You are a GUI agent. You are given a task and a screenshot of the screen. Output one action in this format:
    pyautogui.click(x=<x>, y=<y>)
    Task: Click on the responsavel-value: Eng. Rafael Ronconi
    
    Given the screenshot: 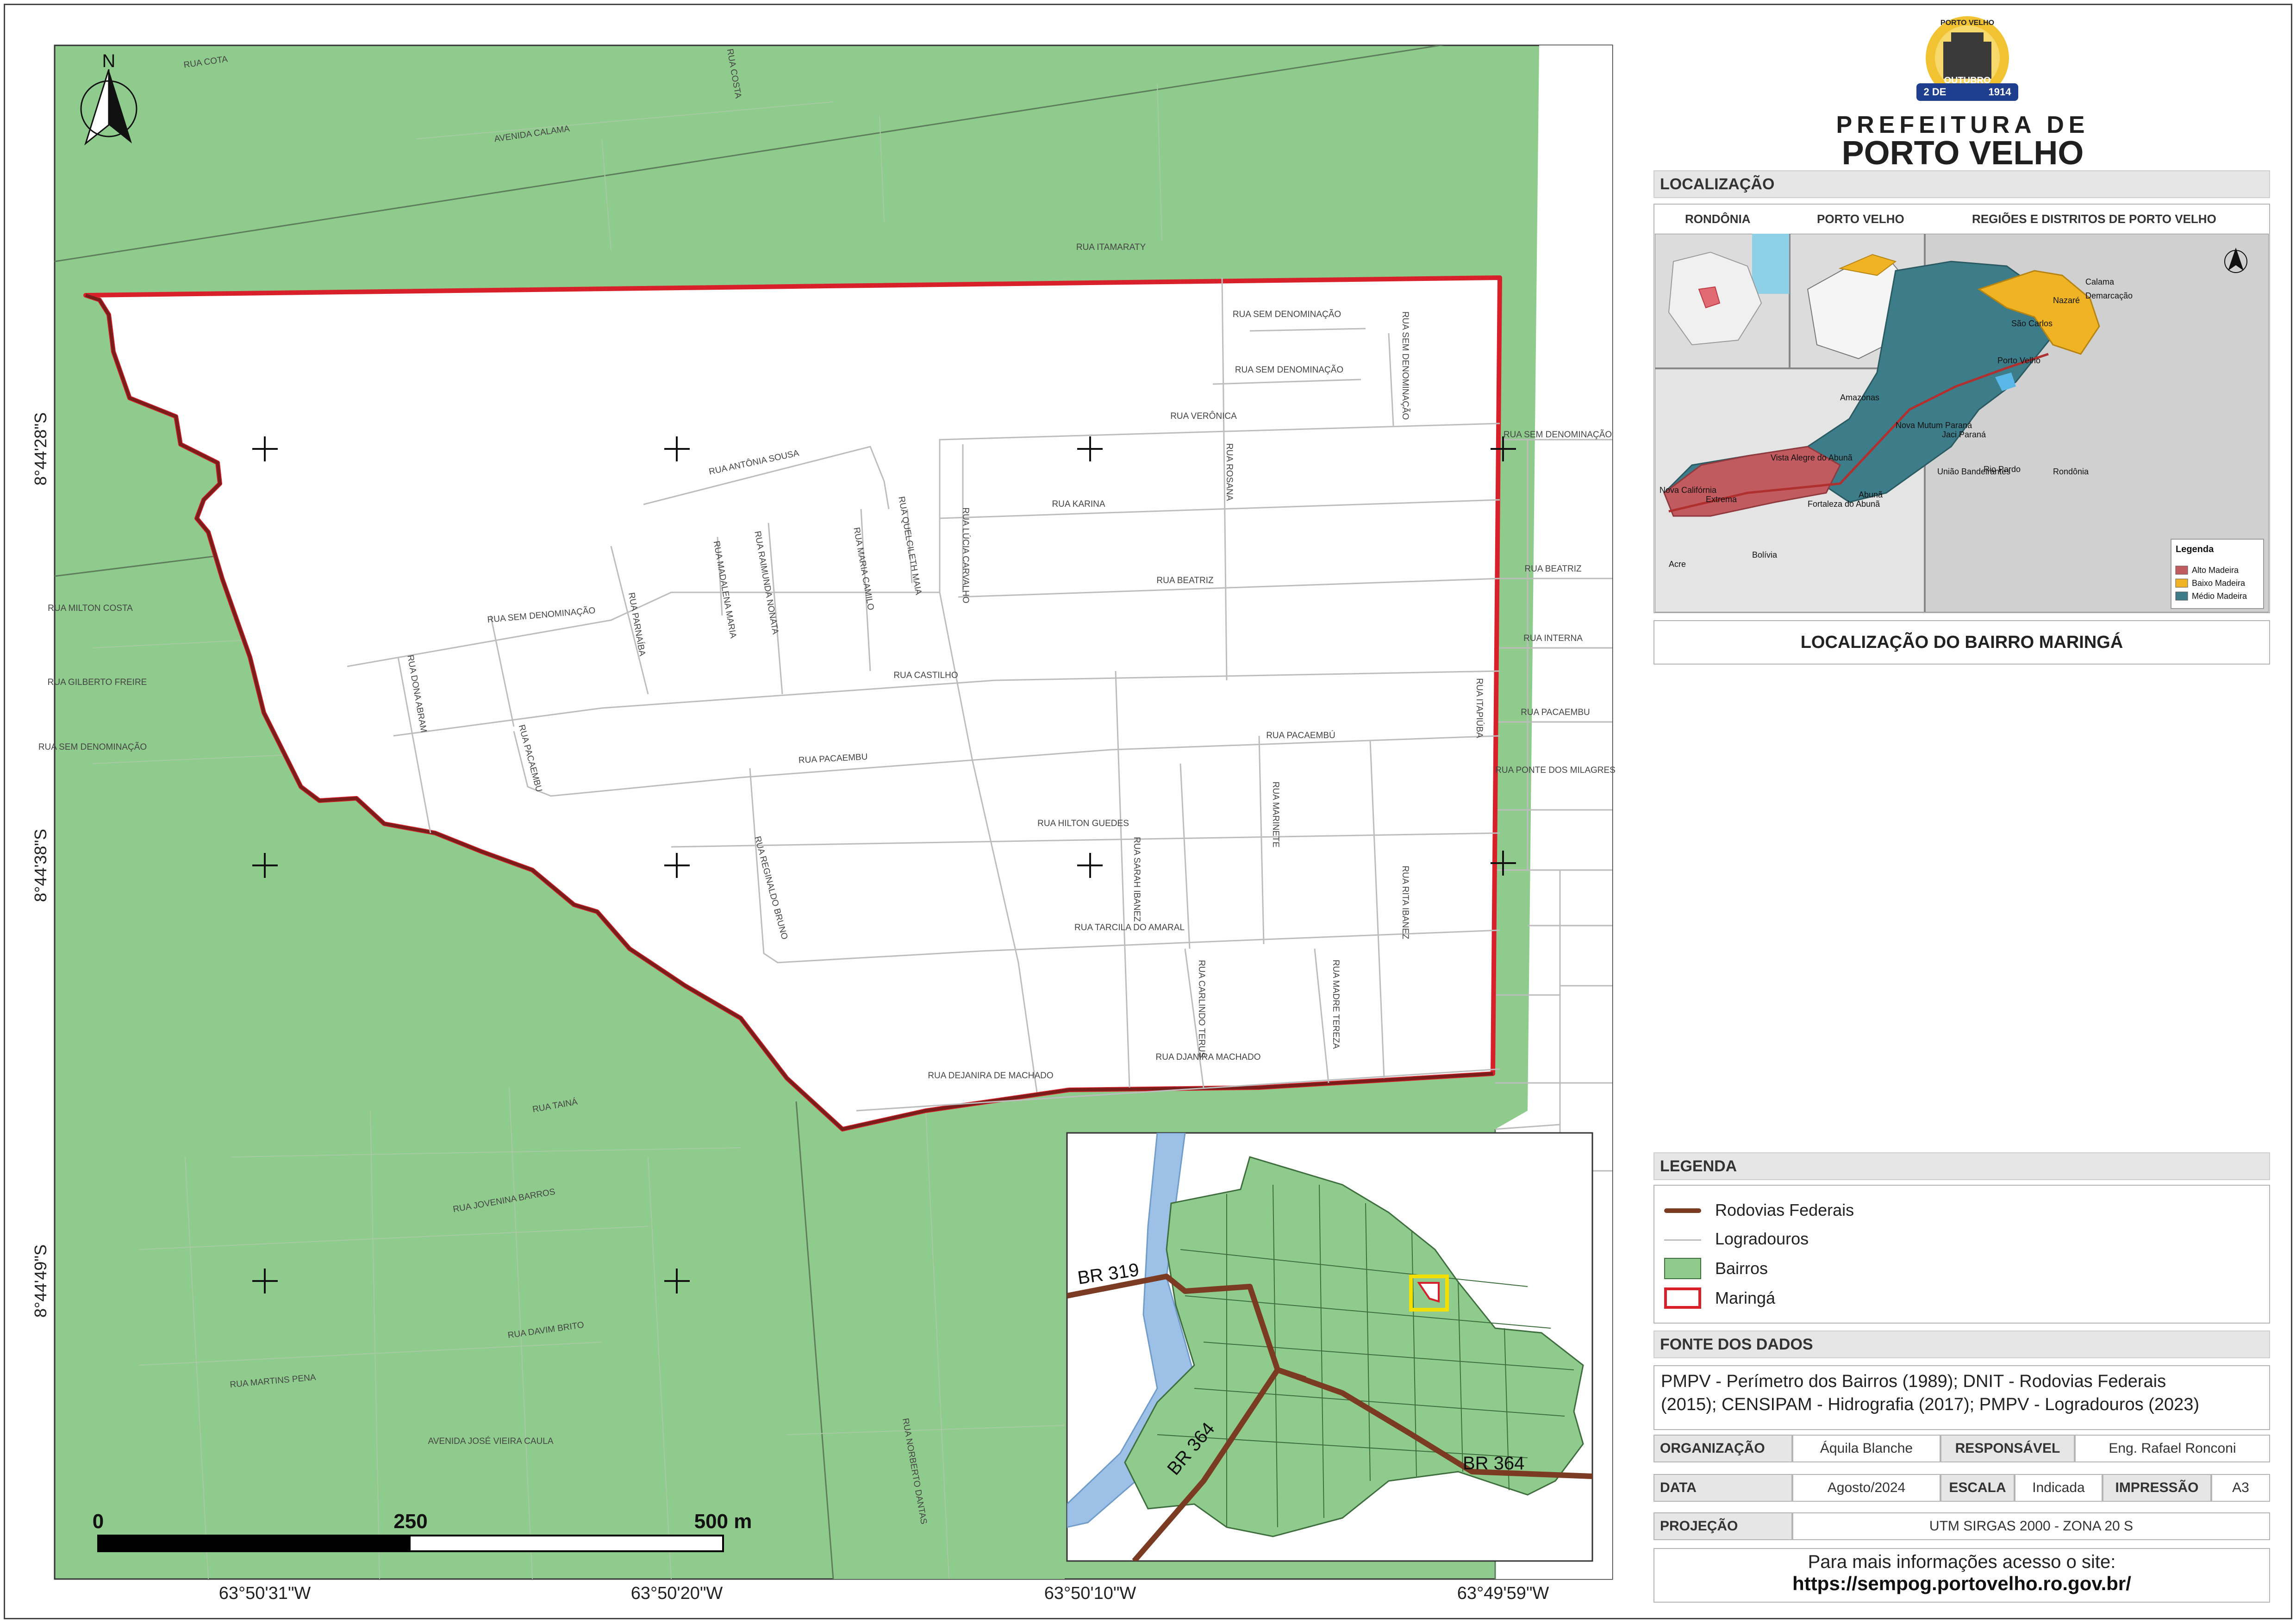 What is the action you would take?
    pyautogui.click(x=2172, y=1448)
    